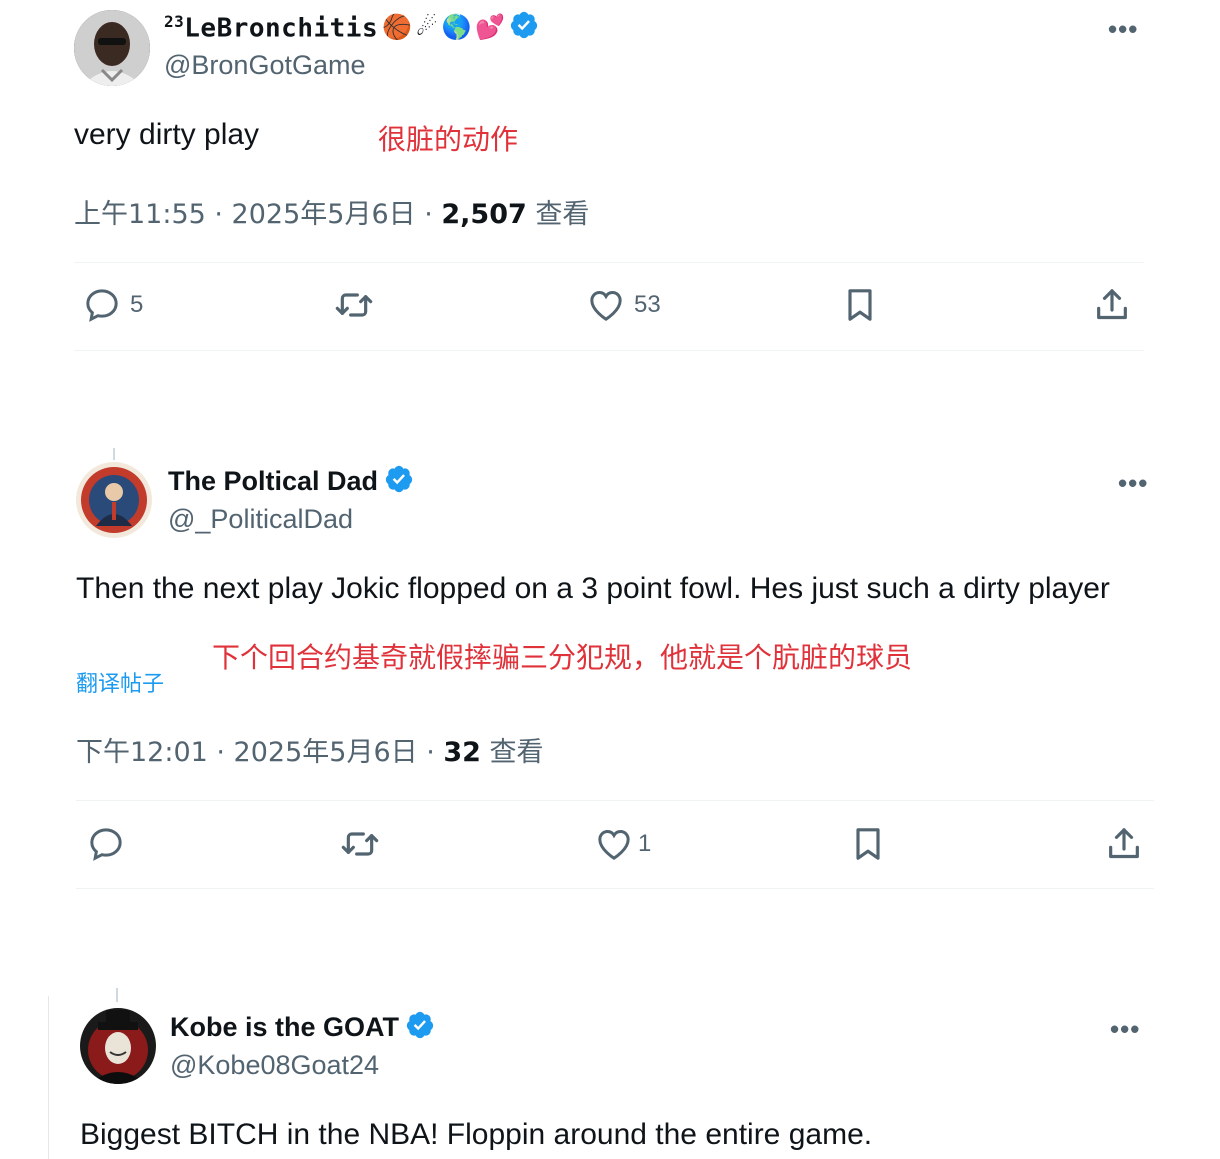  What do you see at coordinates (260, 519) in the screenshot?
I see `handle: @_PoliticalDad` at bounding box center [260, 519].